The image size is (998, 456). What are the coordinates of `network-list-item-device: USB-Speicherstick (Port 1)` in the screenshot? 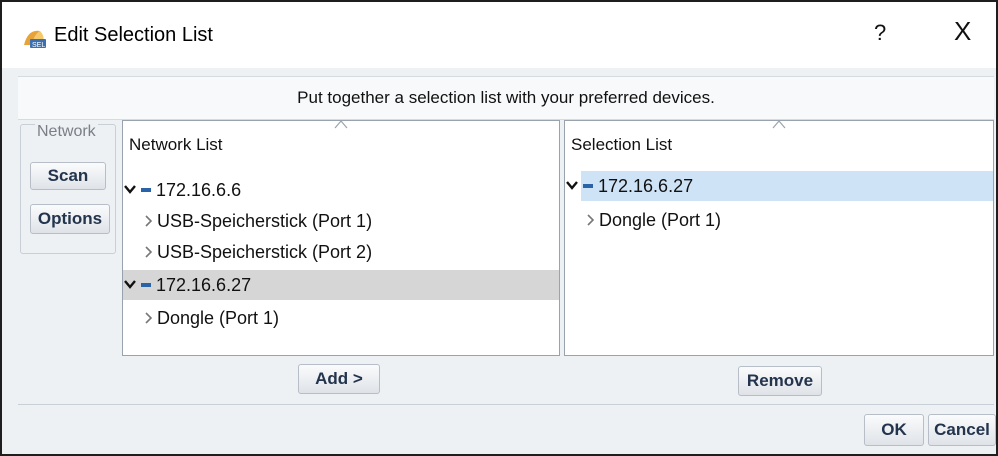 It's located at (341, 221).